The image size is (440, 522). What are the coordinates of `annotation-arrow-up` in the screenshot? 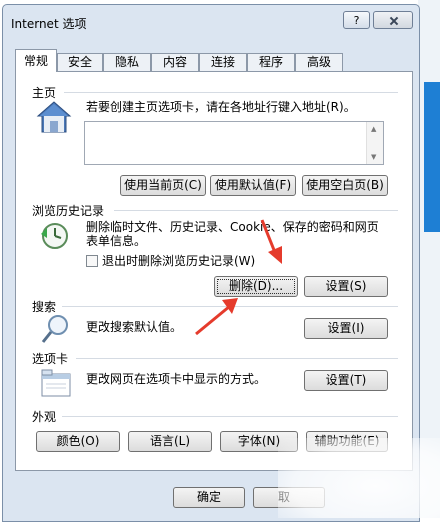 It's located at (216, 317).